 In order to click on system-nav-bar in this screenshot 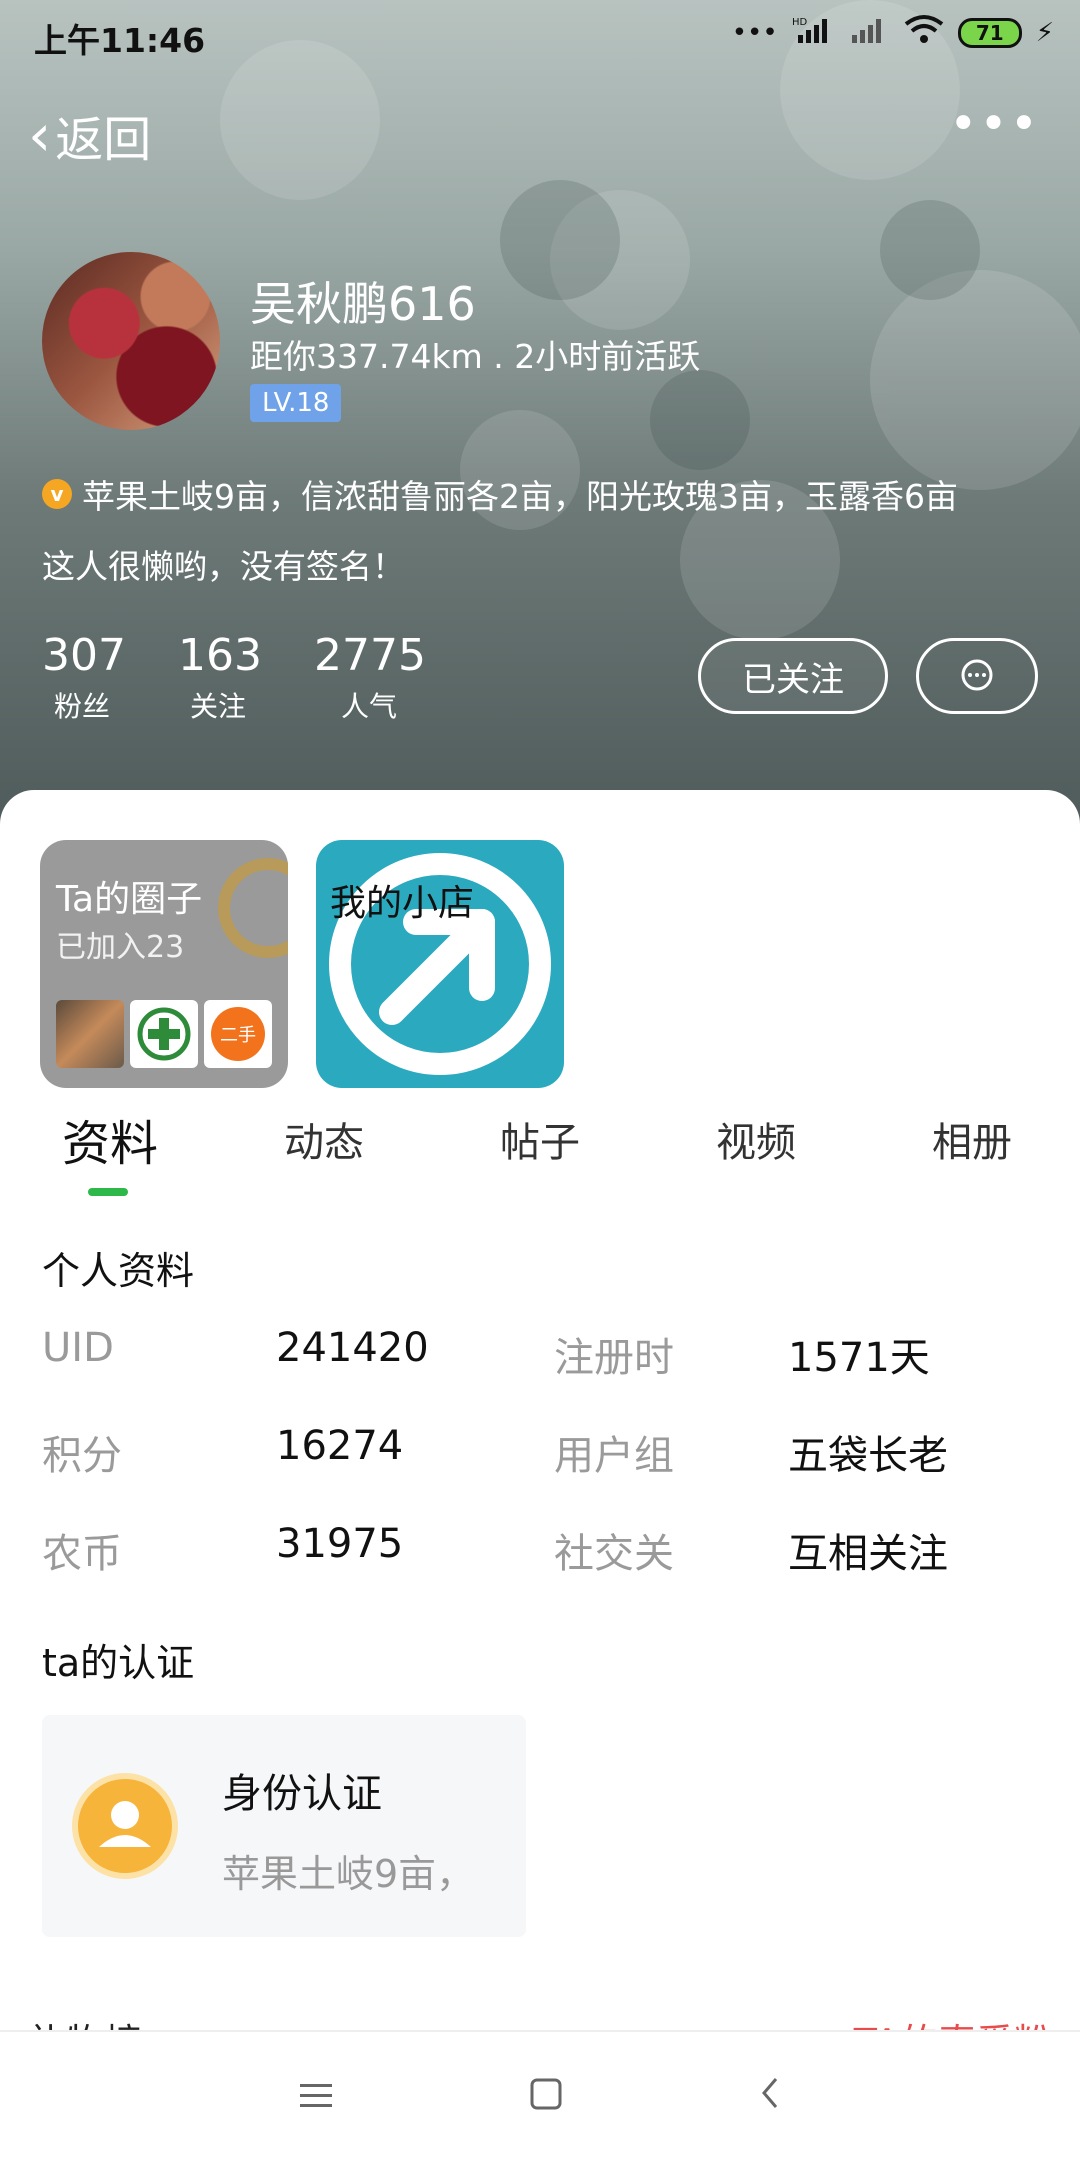, I will do `click(540, 2095)`.